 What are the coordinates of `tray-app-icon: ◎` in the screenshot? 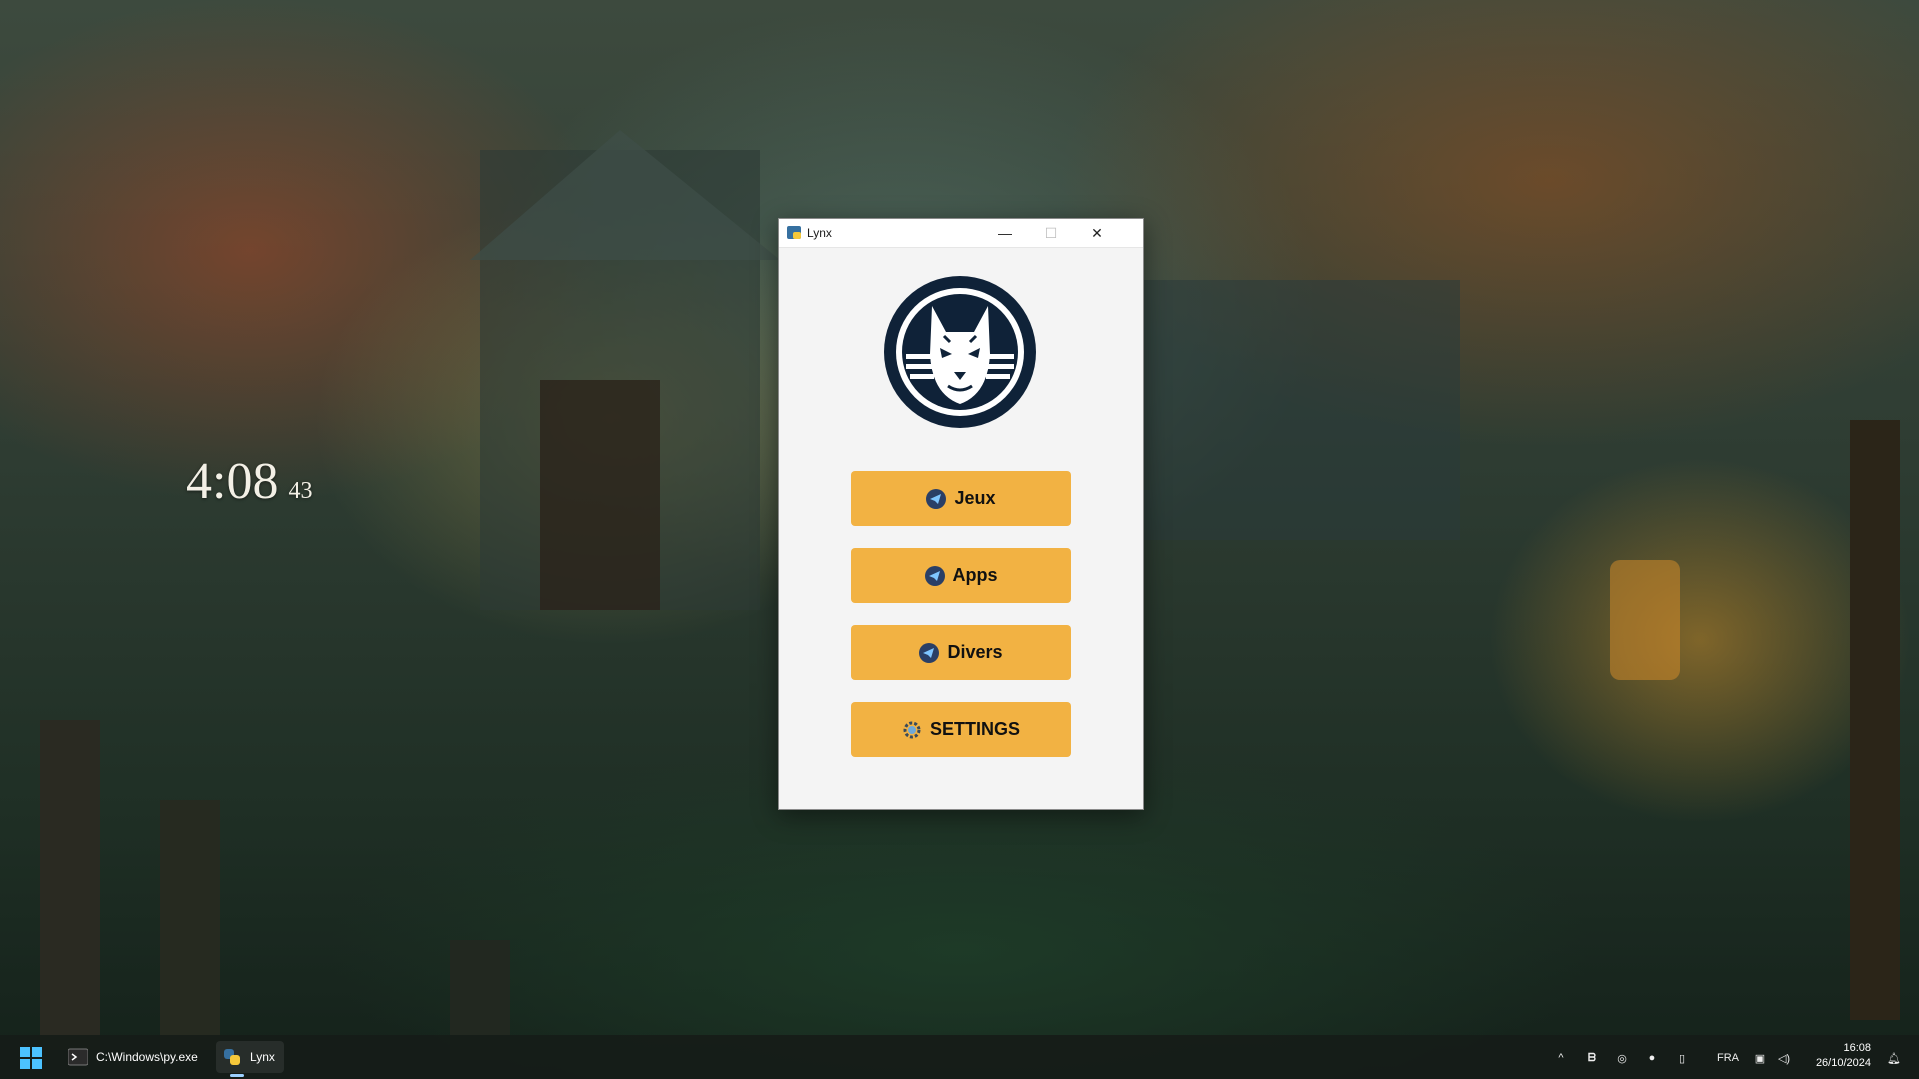 It's located at (1622, 1058).